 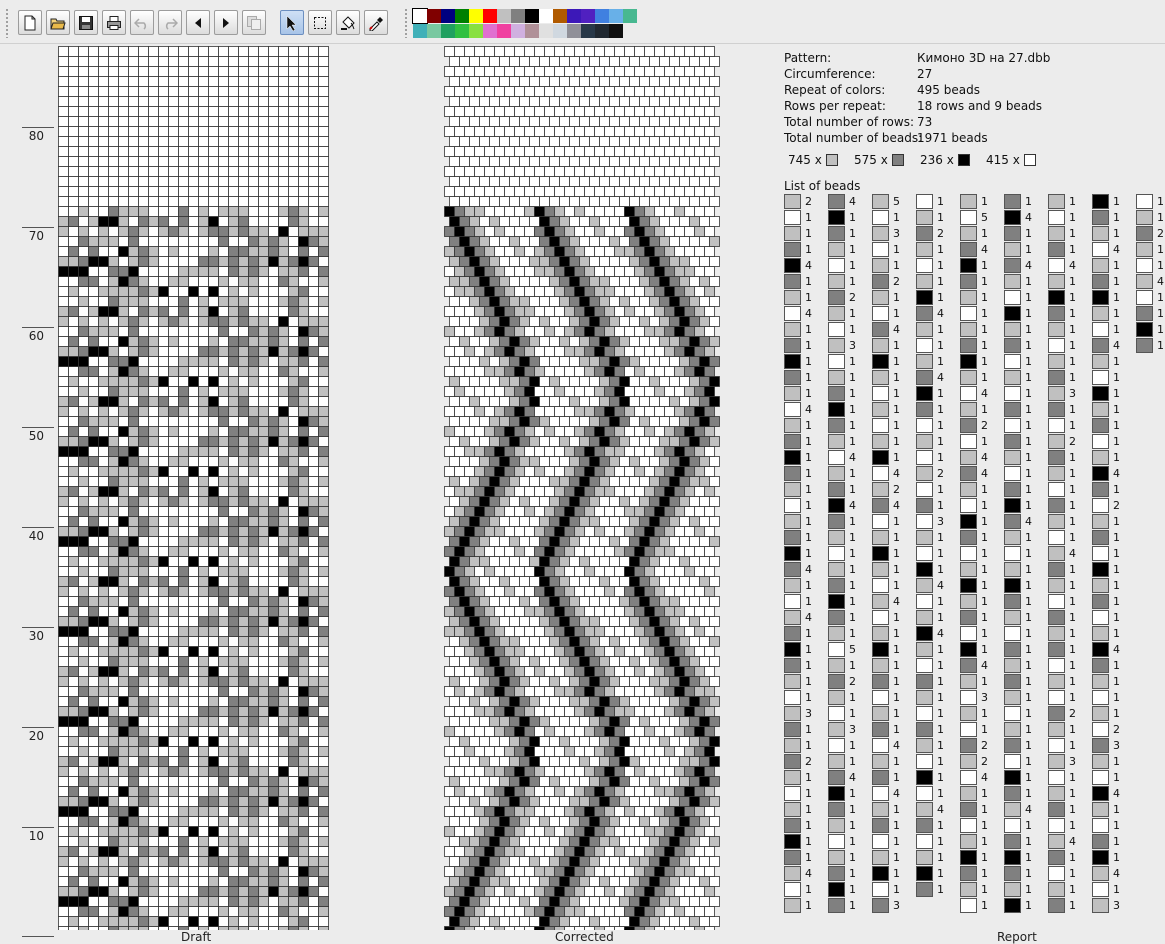 What do you see at coordinates (588, 16) in the screenshot?
I see `palette-swatch` at bounding box center [588, 16].